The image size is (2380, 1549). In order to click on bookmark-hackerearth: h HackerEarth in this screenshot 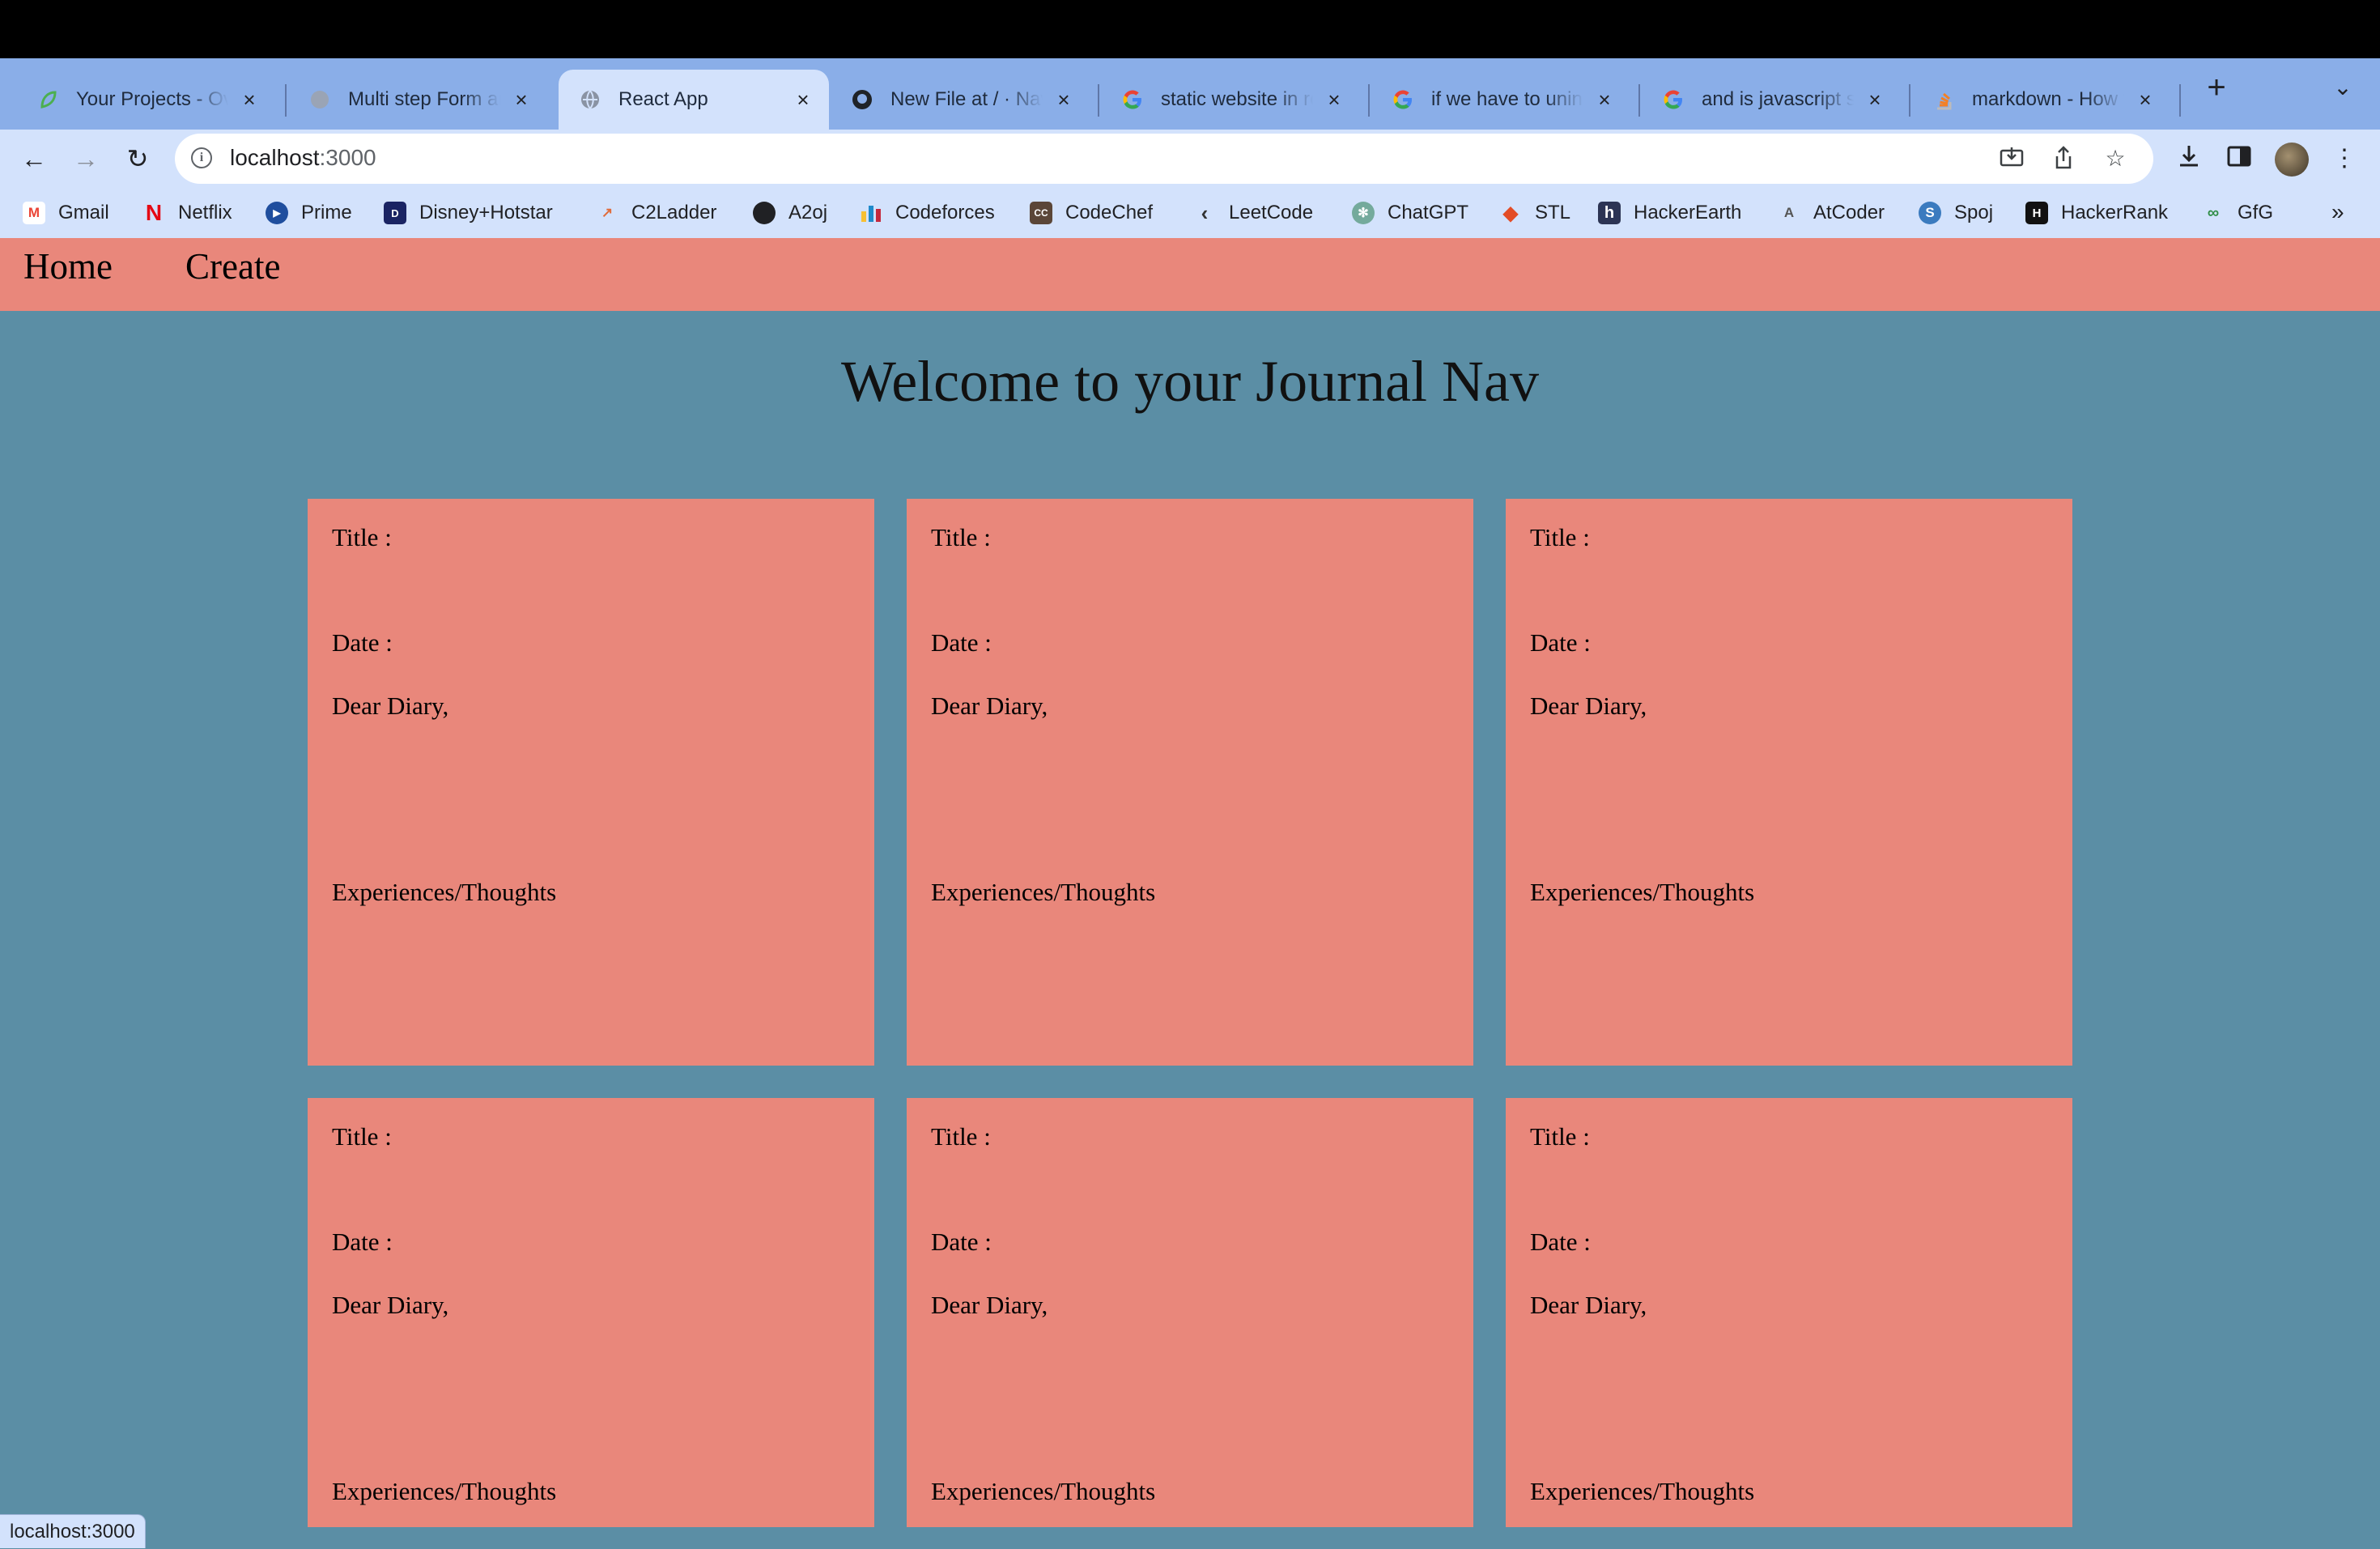, I will do `click(1670, 213)`.